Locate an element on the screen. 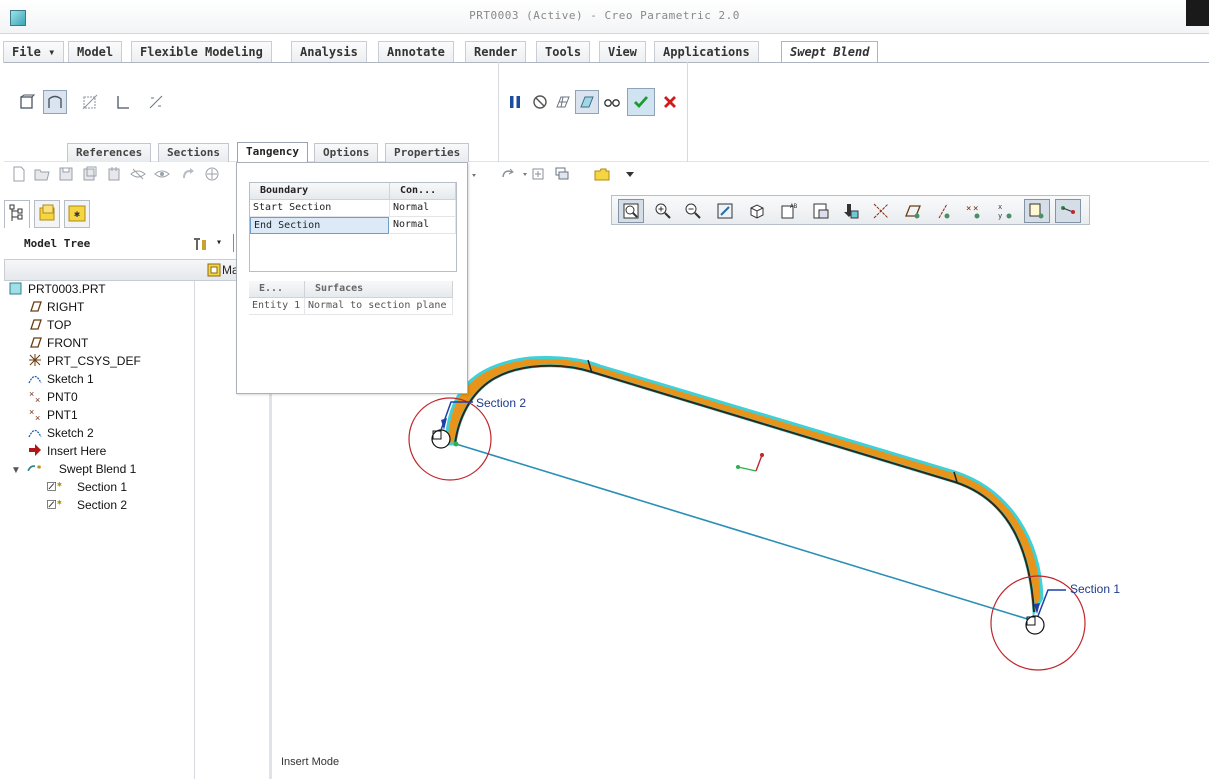 The image size is (1209, 779). condition-start-section: Normal is located at coordinates (423, 208).